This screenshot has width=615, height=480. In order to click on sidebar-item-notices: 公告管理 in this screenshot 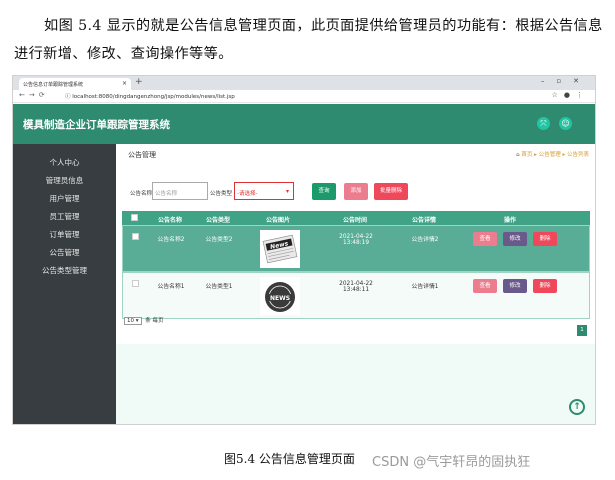, I will do `click(64, 253)`.